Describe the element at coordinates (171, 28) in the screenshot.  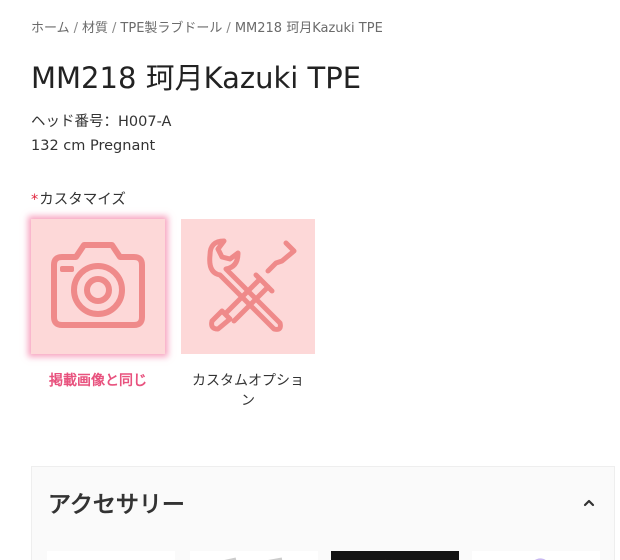
I see `breadcrumb-category: TPE製ラブドール` at that location.